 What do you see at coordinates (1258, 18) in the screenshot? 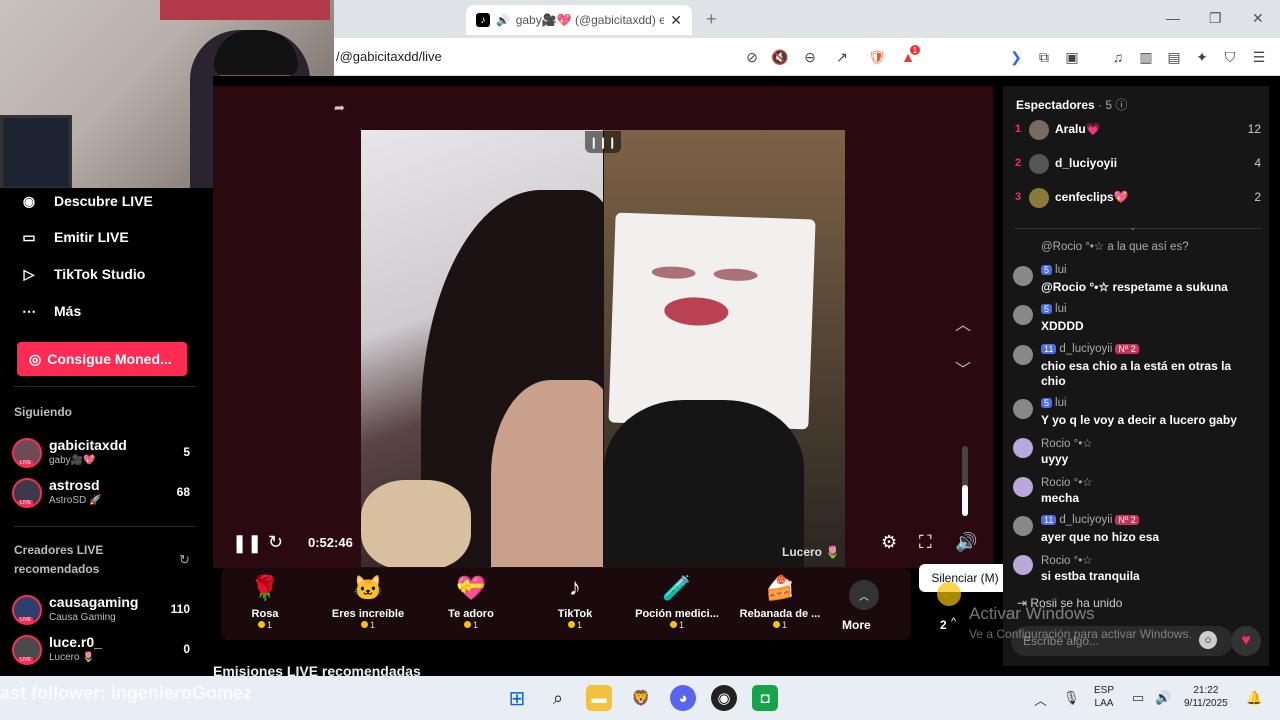
I see `close-window-icon: ✕` at bounding box center [1258, 18].